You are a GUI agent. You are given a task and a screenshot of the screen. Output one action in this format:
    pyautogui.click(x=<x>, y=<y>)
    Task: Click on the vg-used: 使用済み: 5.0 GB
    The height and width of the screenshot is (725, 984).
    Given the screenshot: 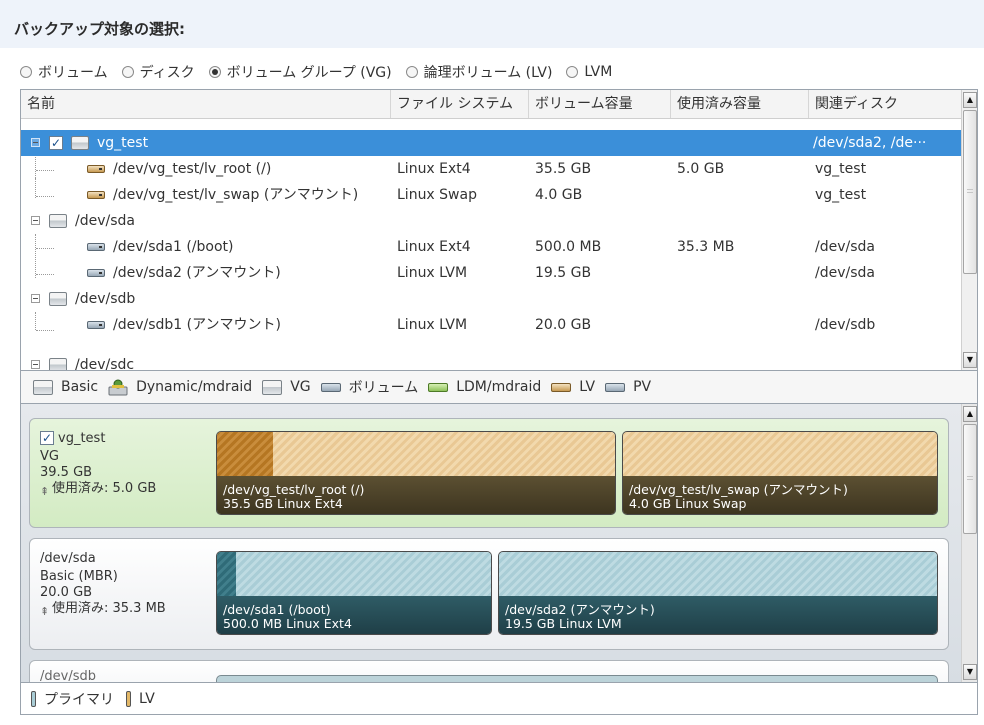 What is the action you would take?
    pyautogui.click(x=104, y=488)
    